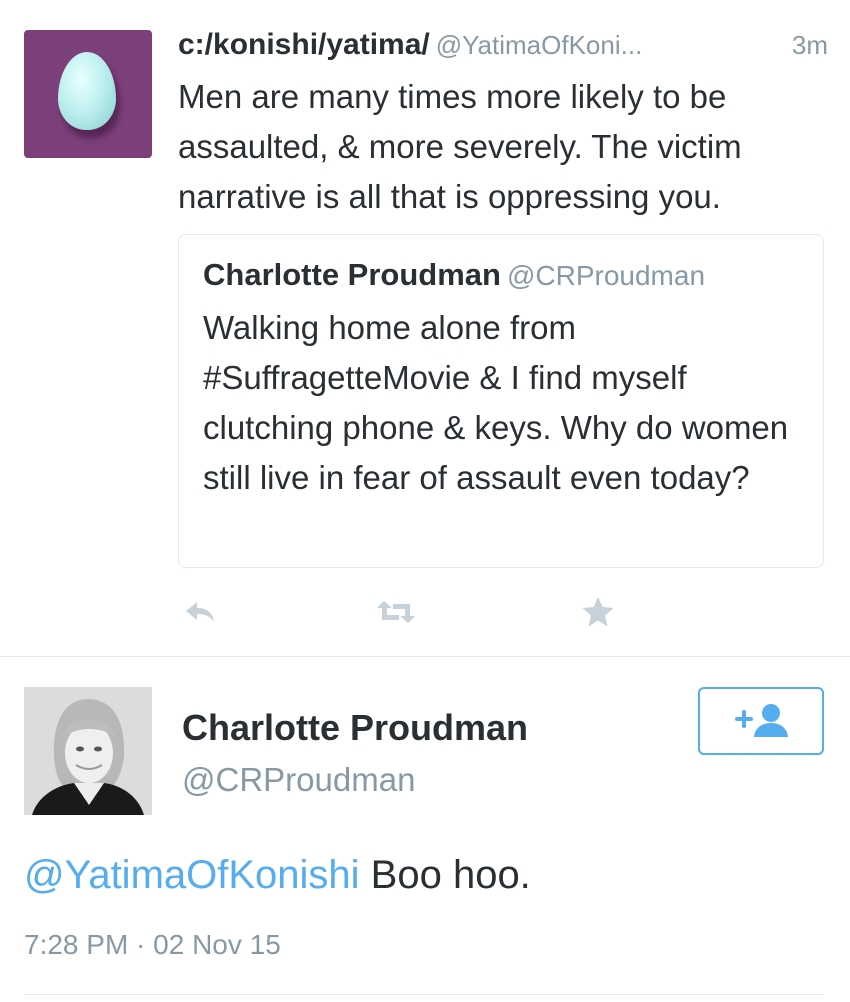 This screenshot has height=1002, width=850. Describe the element at coordinates (304, 44) in the screenshot. I see `author-name: c:/konishi/yatima/` at that location.